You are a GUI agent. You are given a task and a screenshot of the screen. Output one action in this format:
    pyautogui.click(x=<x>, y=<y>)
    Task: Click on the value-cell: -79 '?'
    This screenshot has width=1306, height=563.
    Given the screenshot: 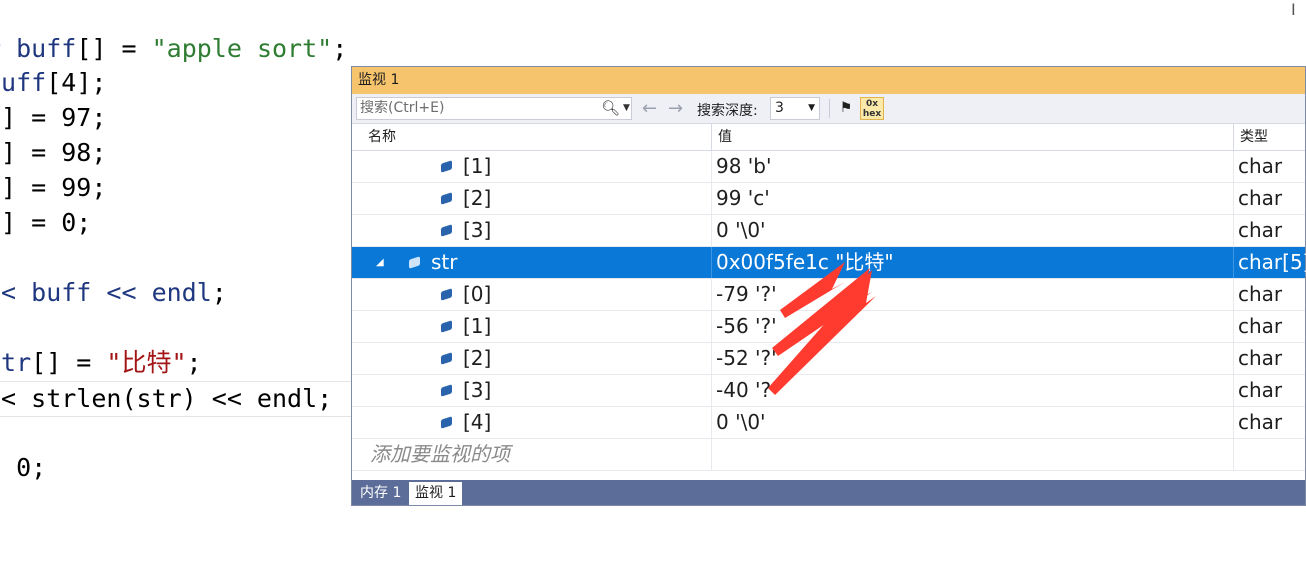 What is the action you would take?
    pyautogui.click(x=973, y=294)
    